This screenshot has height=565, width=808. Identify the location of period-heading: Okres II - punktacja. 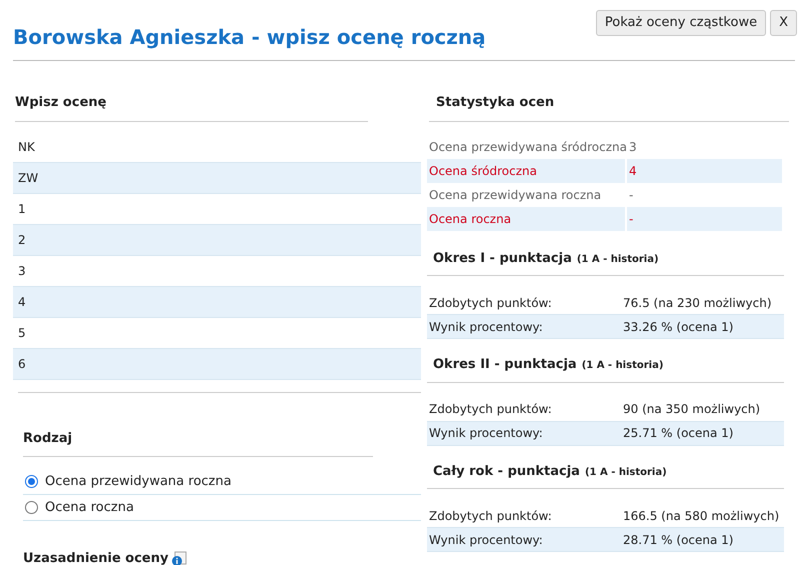
(505, 365).